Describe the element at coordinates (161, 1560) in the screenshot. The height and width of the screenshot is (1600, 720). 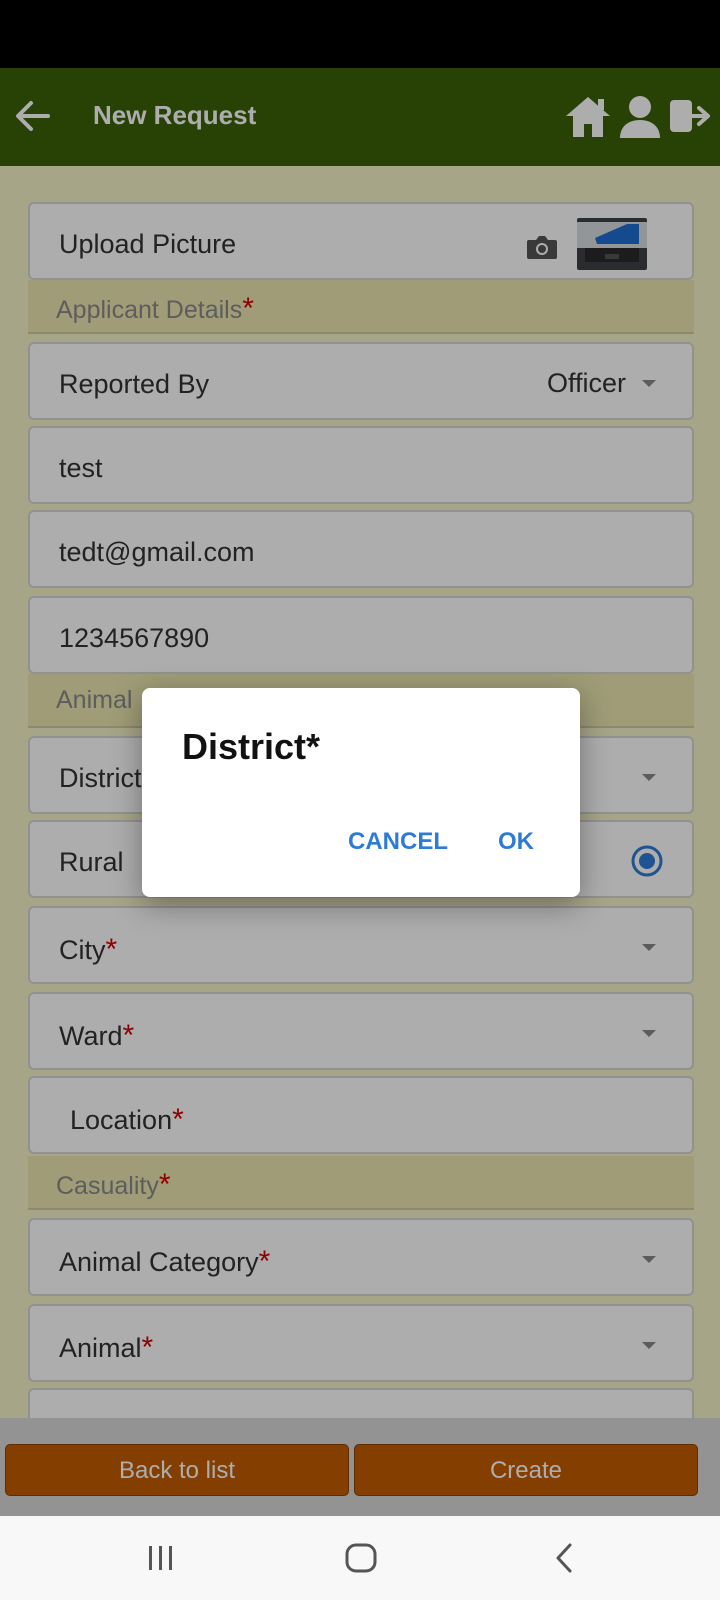
I see `recent-apps-icon` at that location.